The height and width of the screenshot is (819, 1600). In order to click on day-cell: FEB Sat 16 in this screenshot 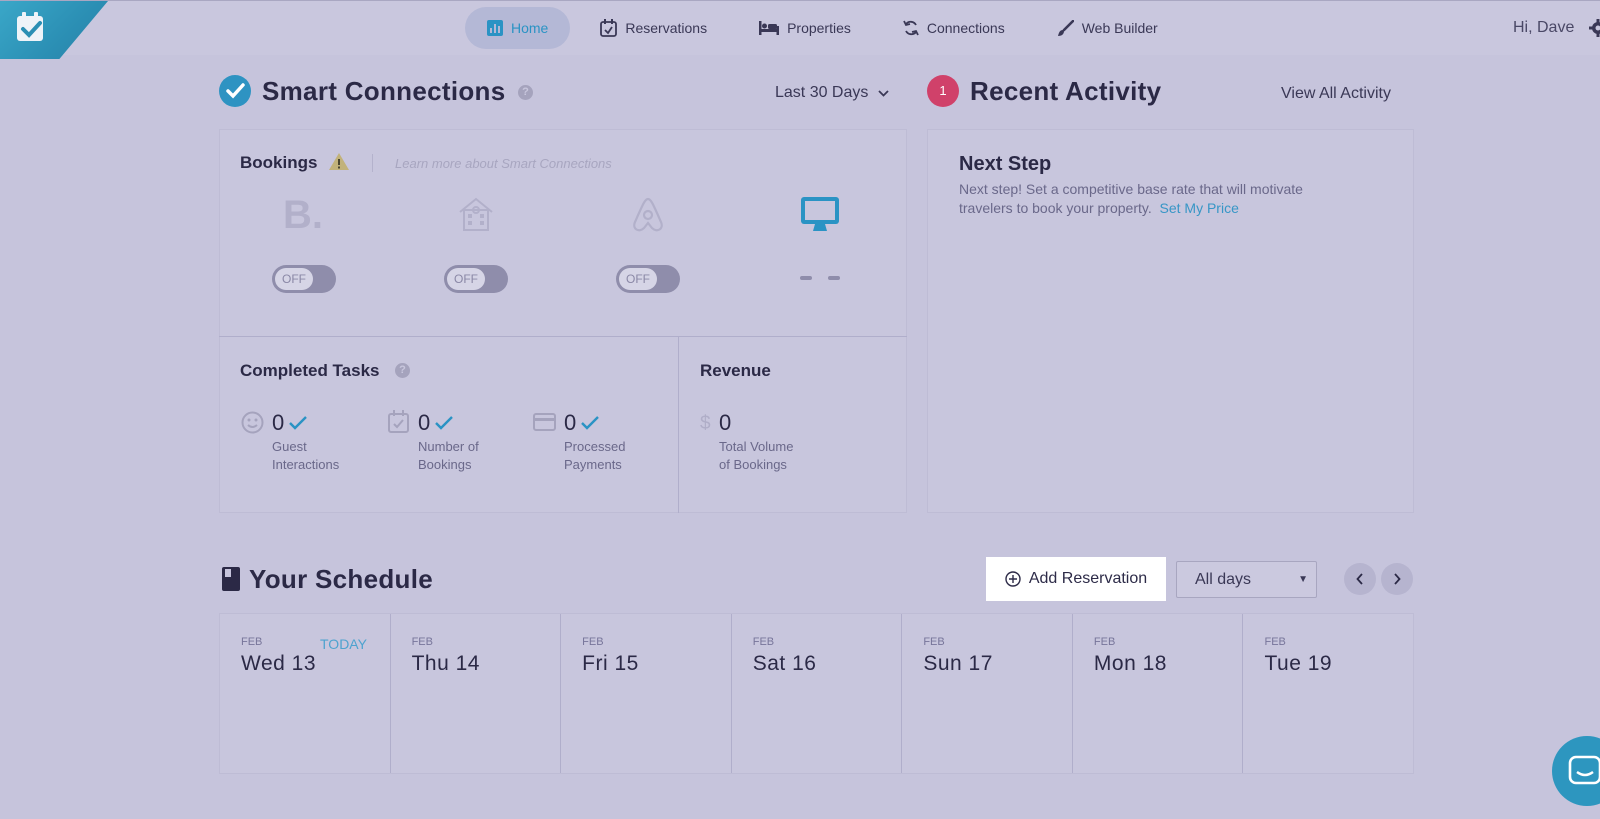, I will do `click(817, 693)`.